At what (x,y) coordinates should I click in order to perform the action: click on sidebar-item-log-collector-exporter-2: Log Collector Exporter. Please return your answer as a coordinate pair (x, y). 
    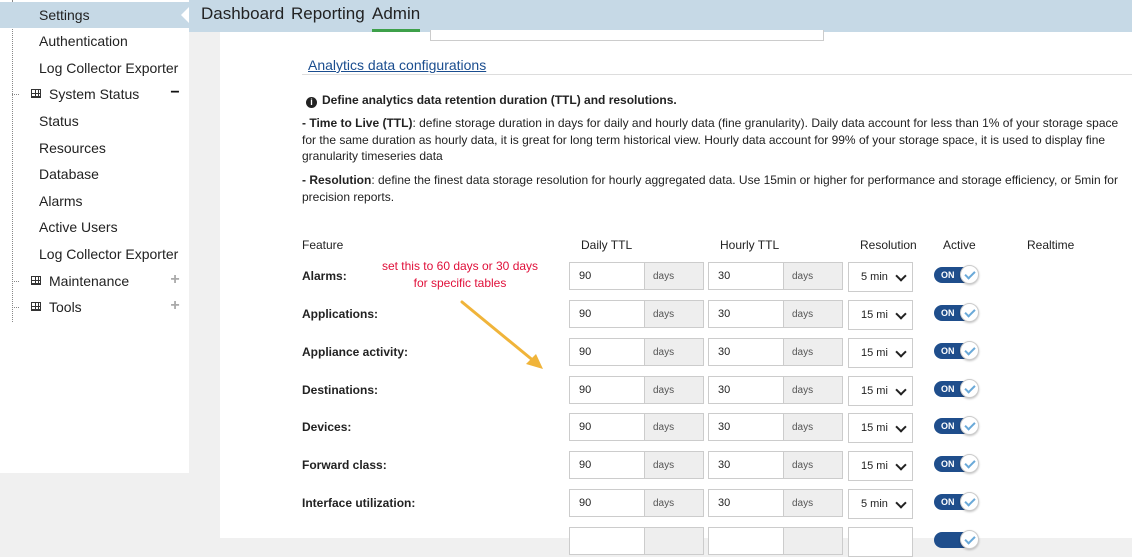
    Looking at the image, I should click on (94, 254).